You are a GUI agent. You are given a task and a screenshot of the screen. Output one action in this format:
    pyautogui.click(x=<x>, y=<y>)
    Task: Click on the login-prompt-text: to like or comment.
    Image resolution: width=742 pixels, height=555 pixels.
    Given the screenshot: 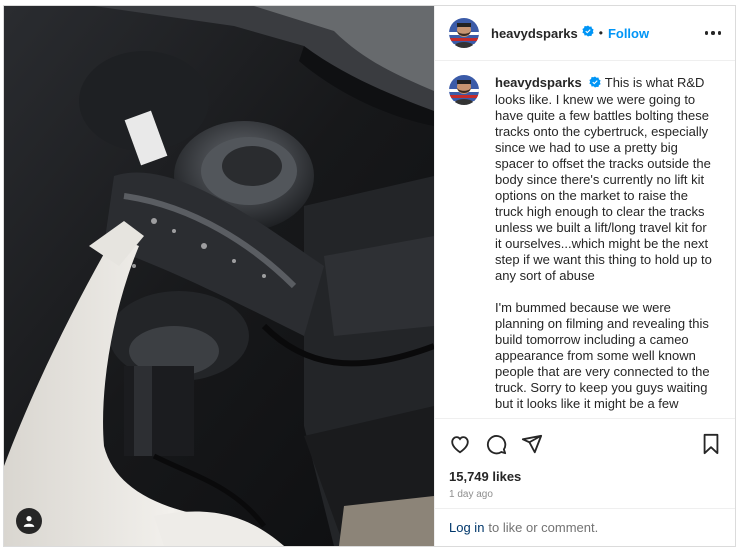 What is the action you would take?
    pyautogui.click(x=543, y=527)
    